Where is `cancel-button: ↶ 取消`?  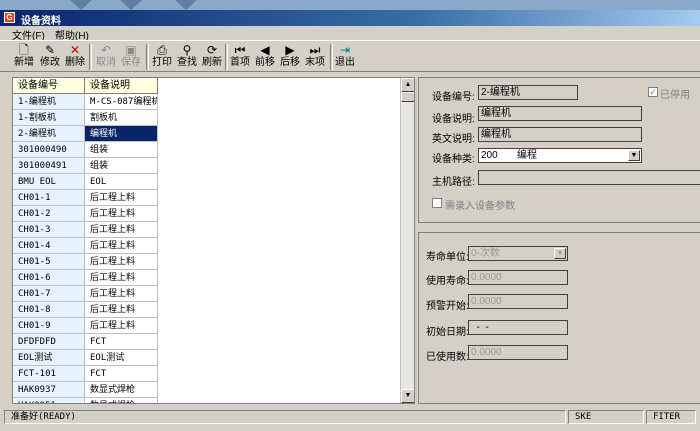
cancel-button: ↶ 取消 is located at coordinates (106, 57).